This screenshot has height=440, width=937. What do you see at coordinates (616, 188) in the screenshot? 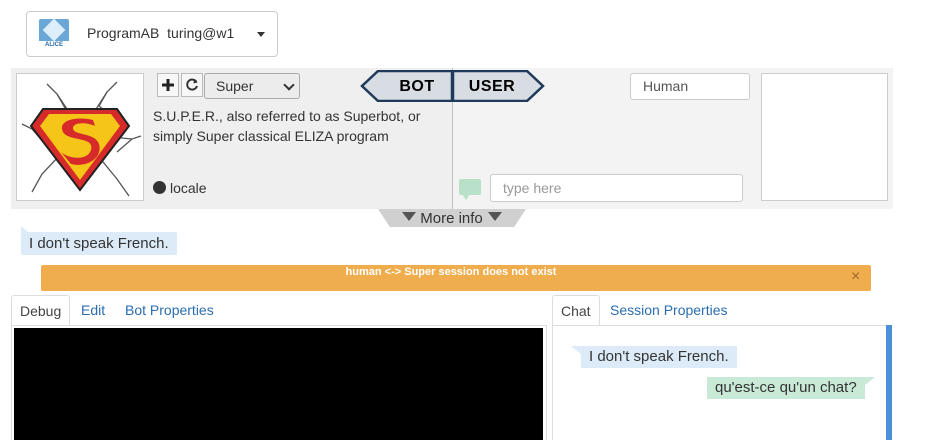
I see `chat-input: type here` at bounding box center [616, 188].